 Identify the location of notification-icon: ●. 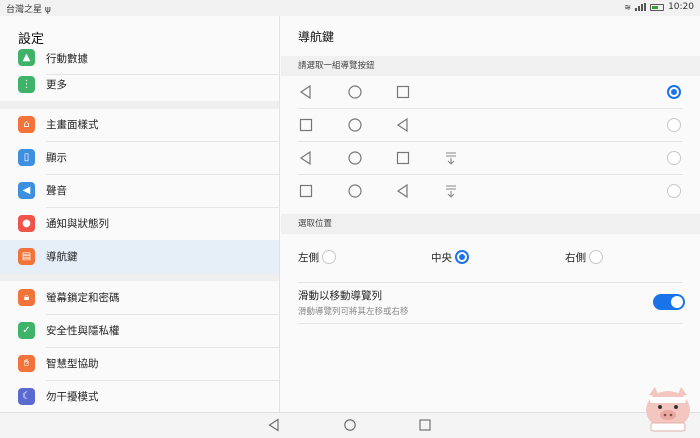
(26, 223).